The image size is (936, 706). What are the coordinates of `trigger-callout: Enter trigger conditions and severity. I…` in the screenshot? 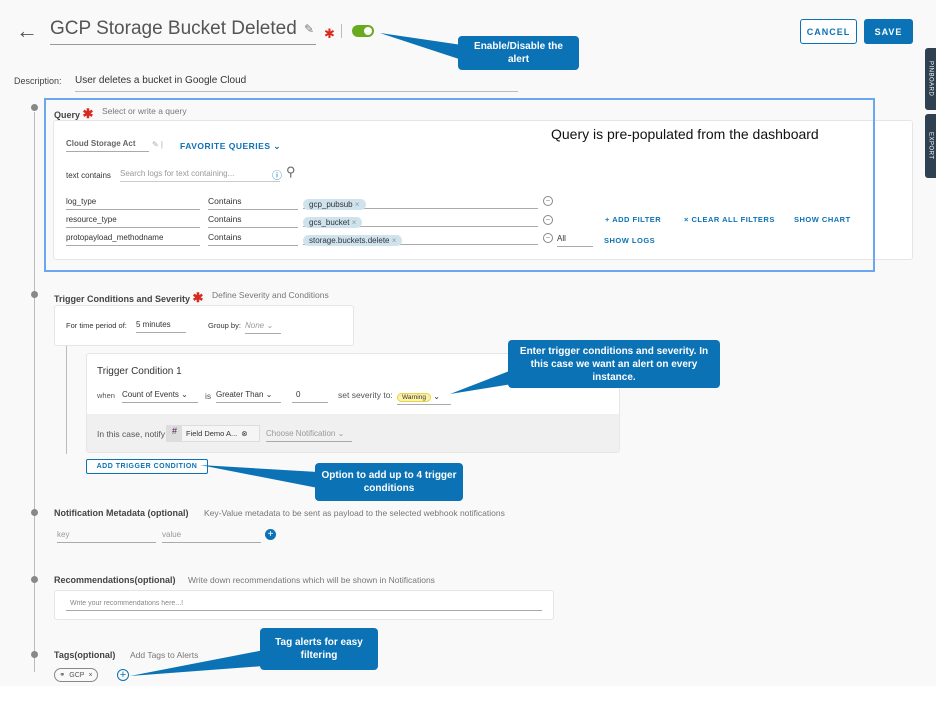 It's located at (614, 364).